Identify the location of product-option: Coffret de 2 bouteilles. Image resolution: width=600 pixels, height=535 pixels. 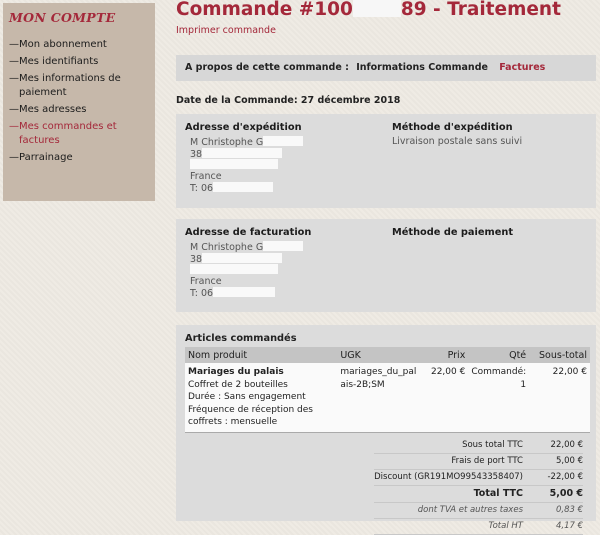
(238, 384).